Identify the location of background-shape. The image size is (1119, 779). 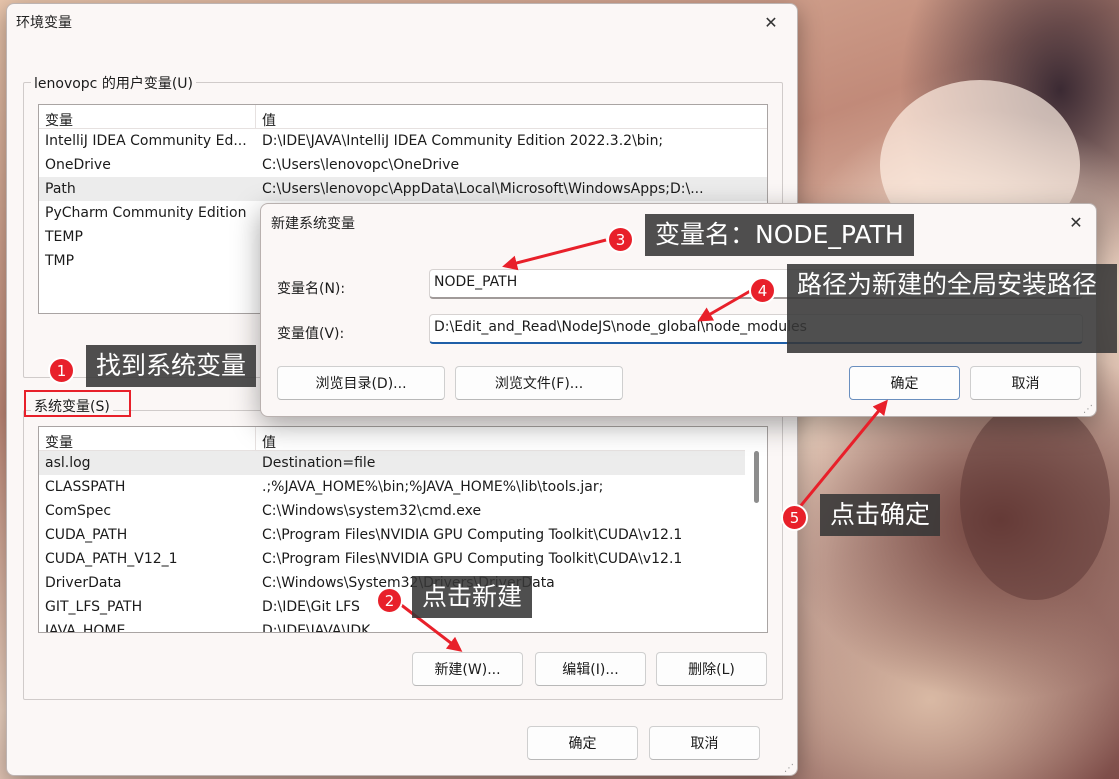
(1035, 500).